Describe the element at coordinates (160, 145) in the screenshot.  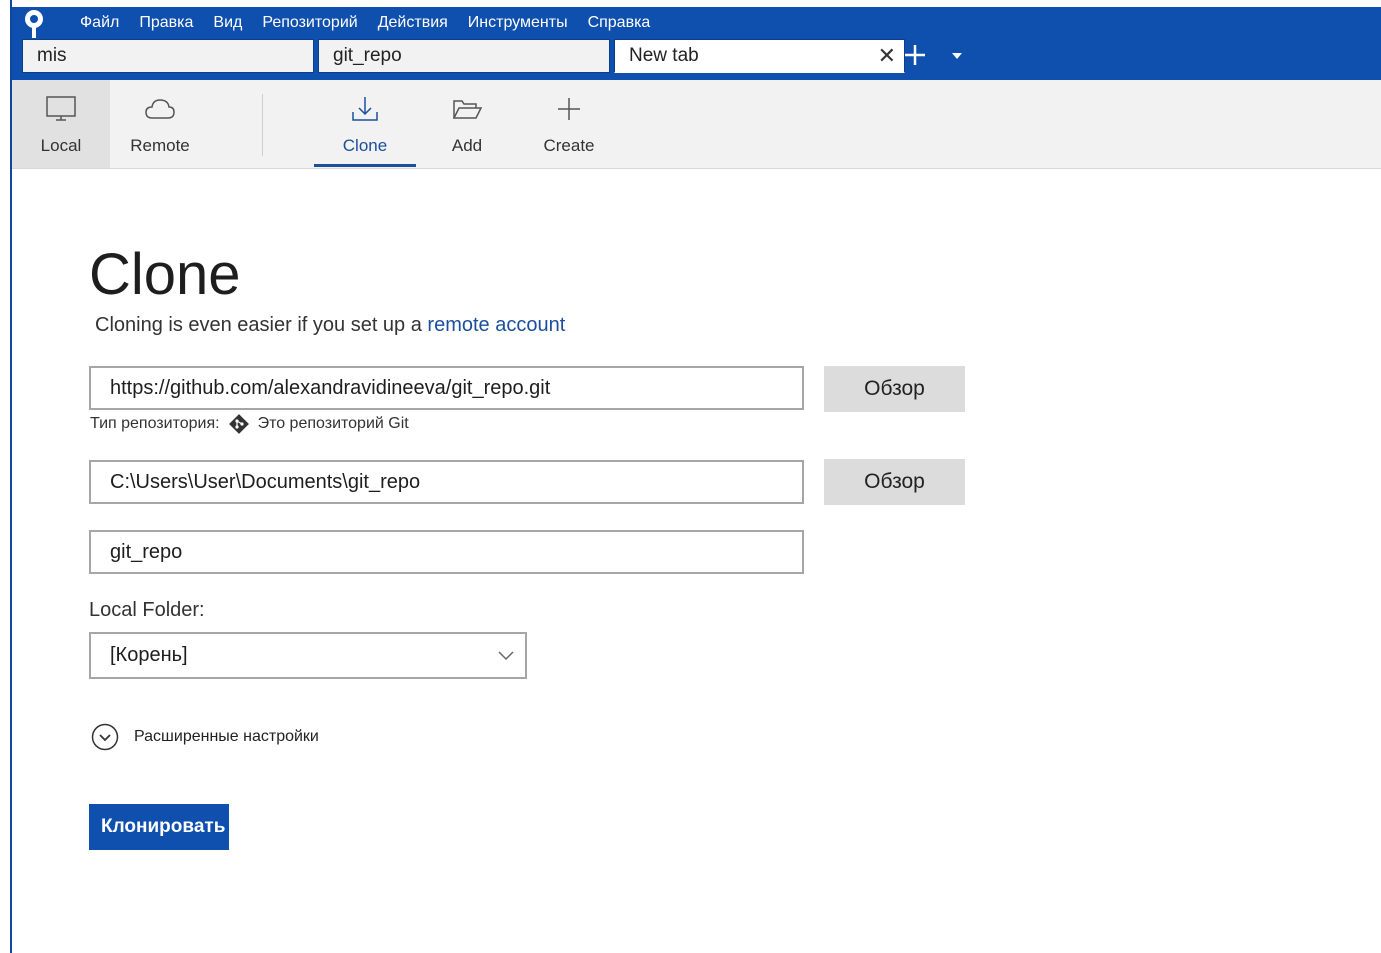
I see `remote-label: Remote` at that location.